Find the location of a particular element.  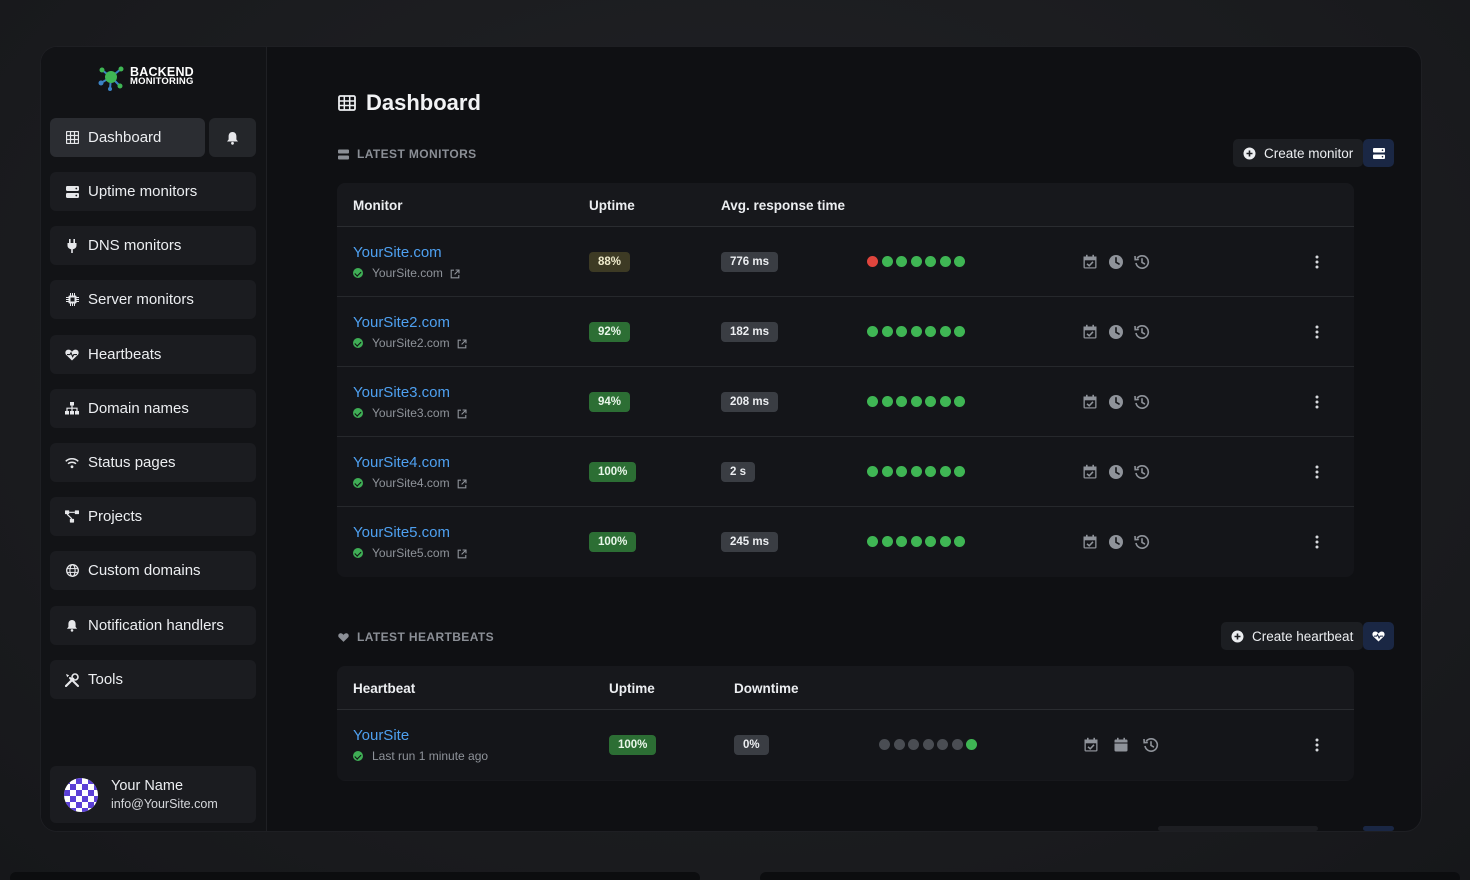

monitor-name-link: YourSite5.com is located at coordinates (401, 532).